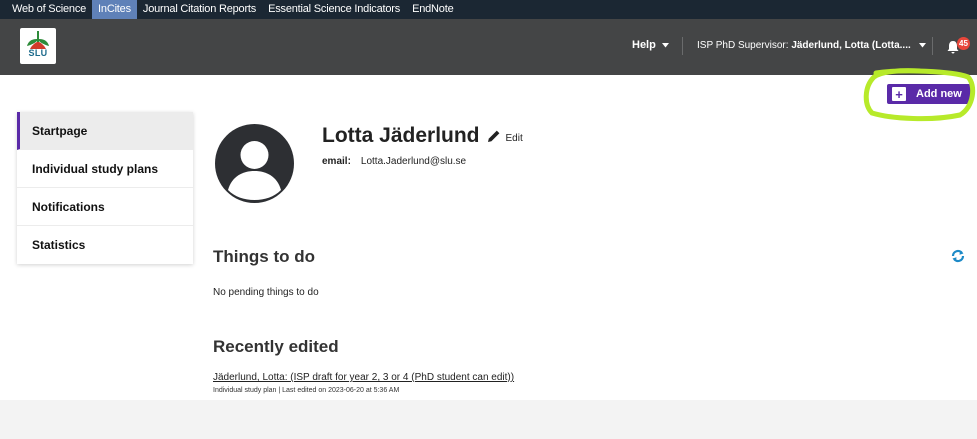 The height and width of the screenshot is (439, 977). What do you see at coordinates (264, 256) in the screenshot?
I see `things-to-do-heading: Things to do` at bounding box center [264, 256].